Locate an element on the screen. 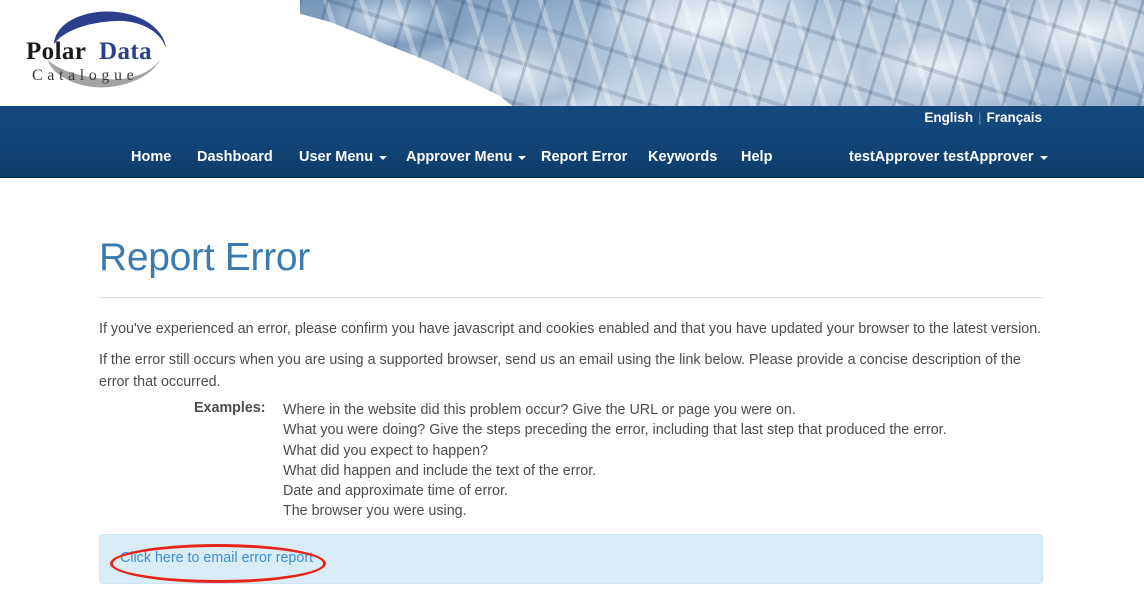 The width and height of the screenshot is (1144, 609). nav-item-approver-menu: Approver Menu is located at coordinates (466, 157).